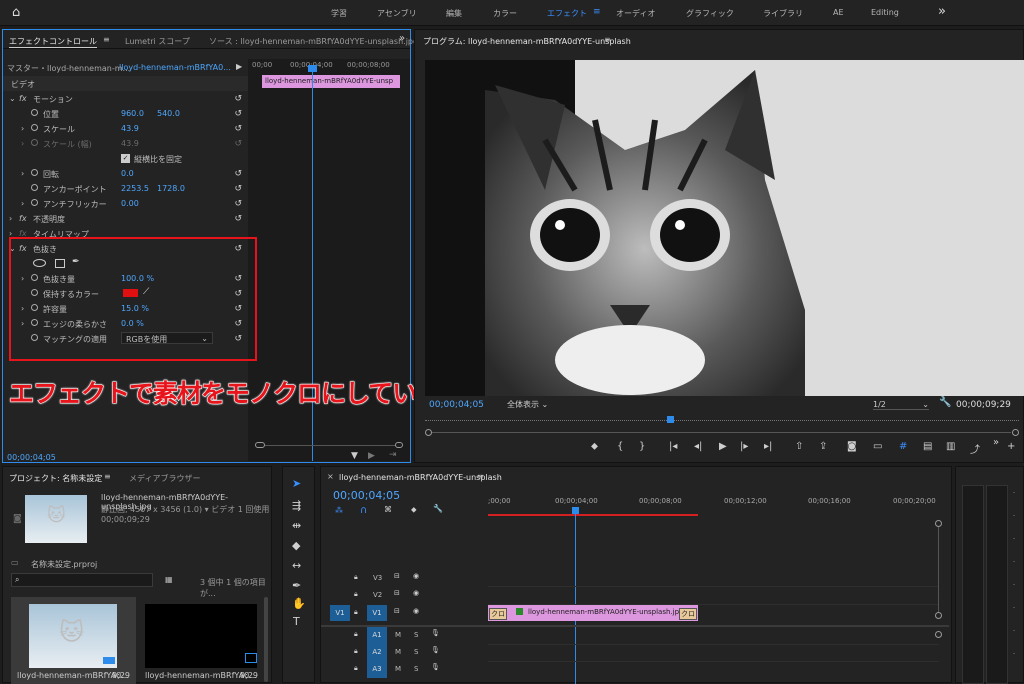 The width and height of the screenshot is (1024, 684). Describe the element at coordinates (296, 505) in the screenshot. I see `track-select-tool-icon: ⇶` at that location.